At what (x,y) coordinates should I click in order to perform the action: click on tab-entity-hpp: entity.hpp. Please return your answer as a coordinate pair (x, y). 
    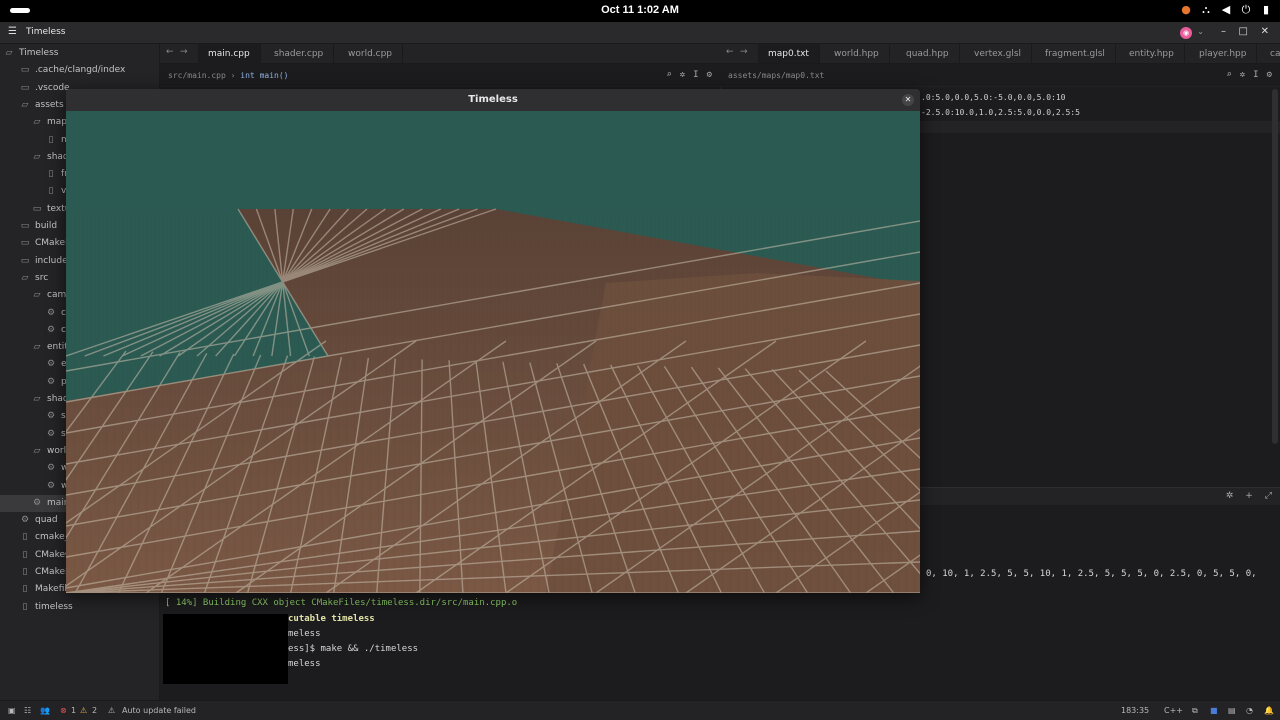
    Looking at the image, I should click on (1152, 53).